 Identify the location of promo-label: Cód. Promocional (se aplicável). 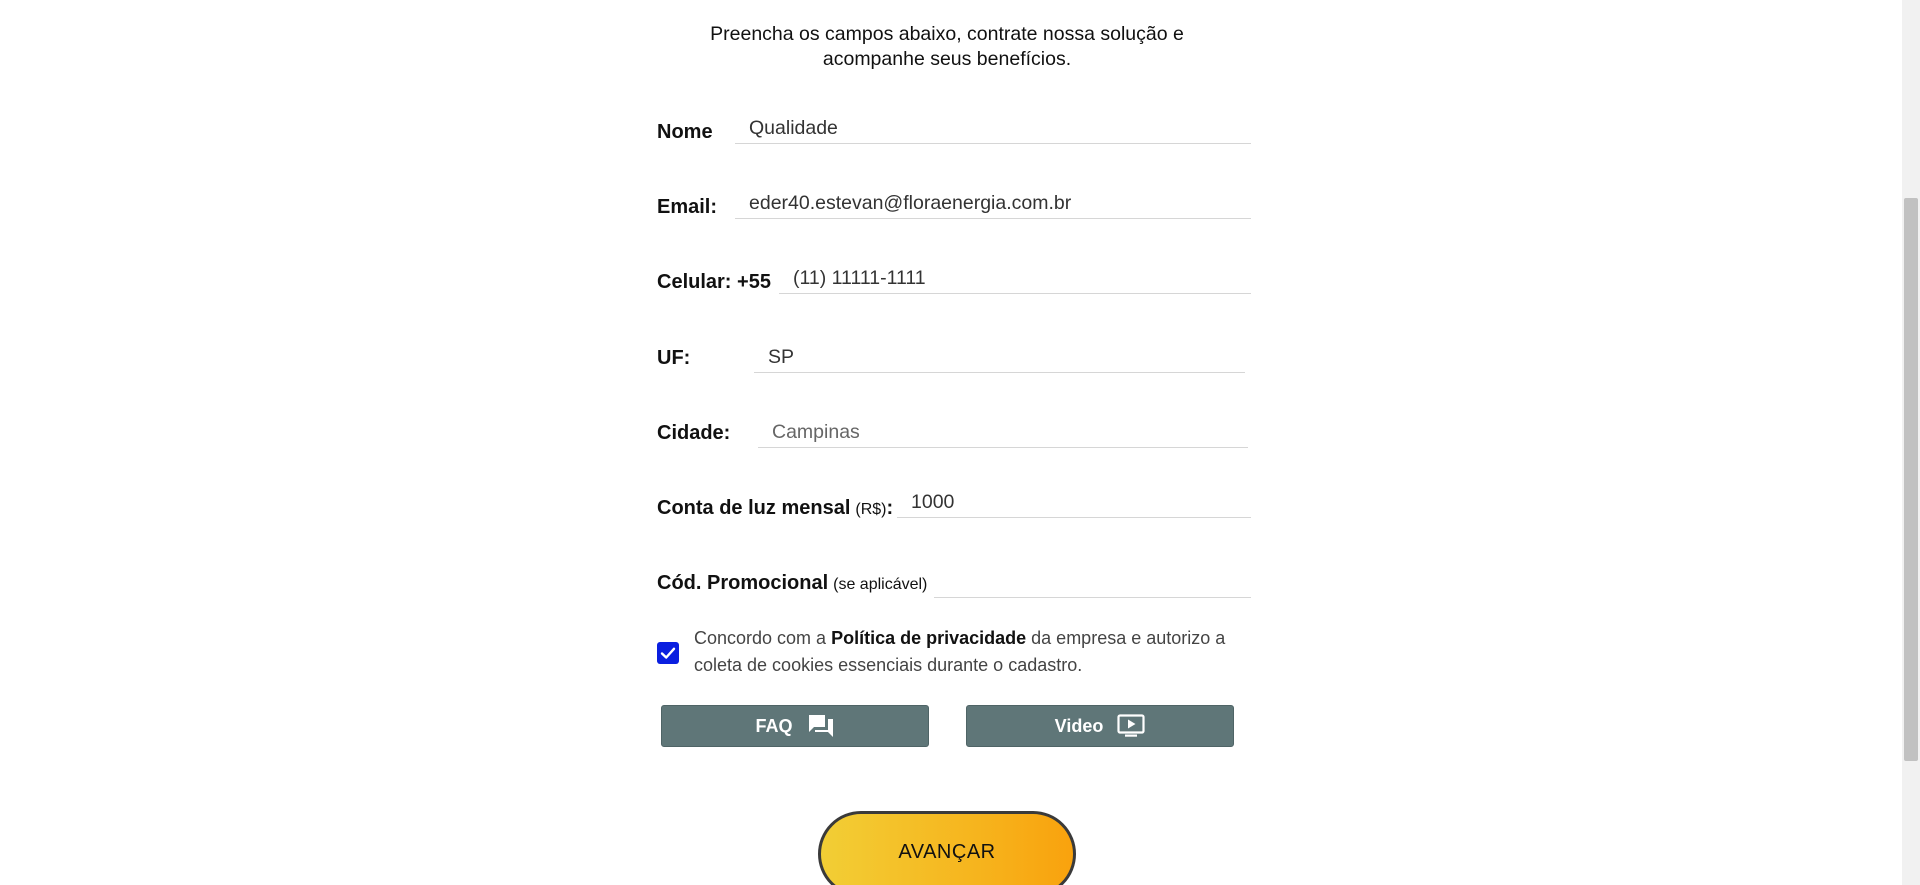
(792, 583).